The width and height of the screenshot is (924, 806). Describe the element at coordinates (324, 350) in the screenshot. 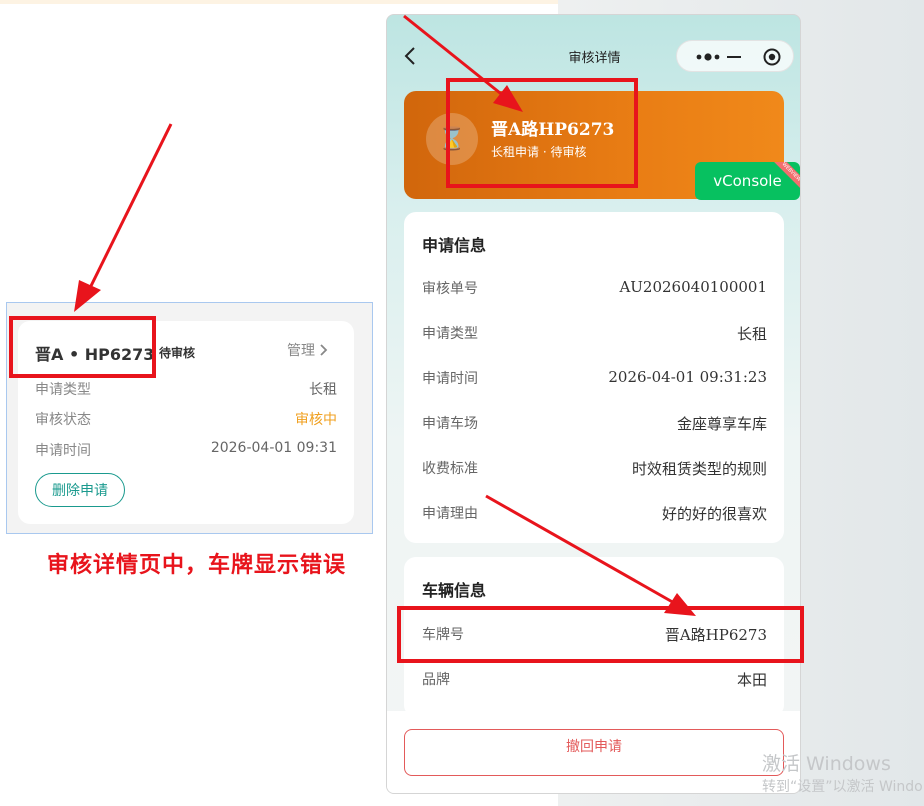

I see `chevron-right-icon` at that location.